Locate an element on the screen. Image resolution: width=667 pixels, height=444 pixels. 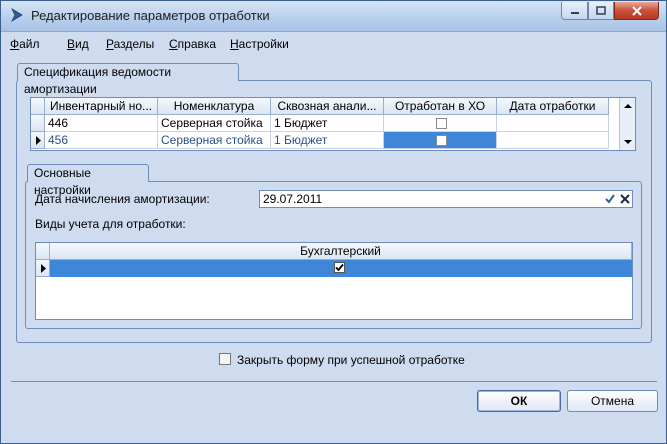
scroll-up-icon is located at coordinates (628, 106).